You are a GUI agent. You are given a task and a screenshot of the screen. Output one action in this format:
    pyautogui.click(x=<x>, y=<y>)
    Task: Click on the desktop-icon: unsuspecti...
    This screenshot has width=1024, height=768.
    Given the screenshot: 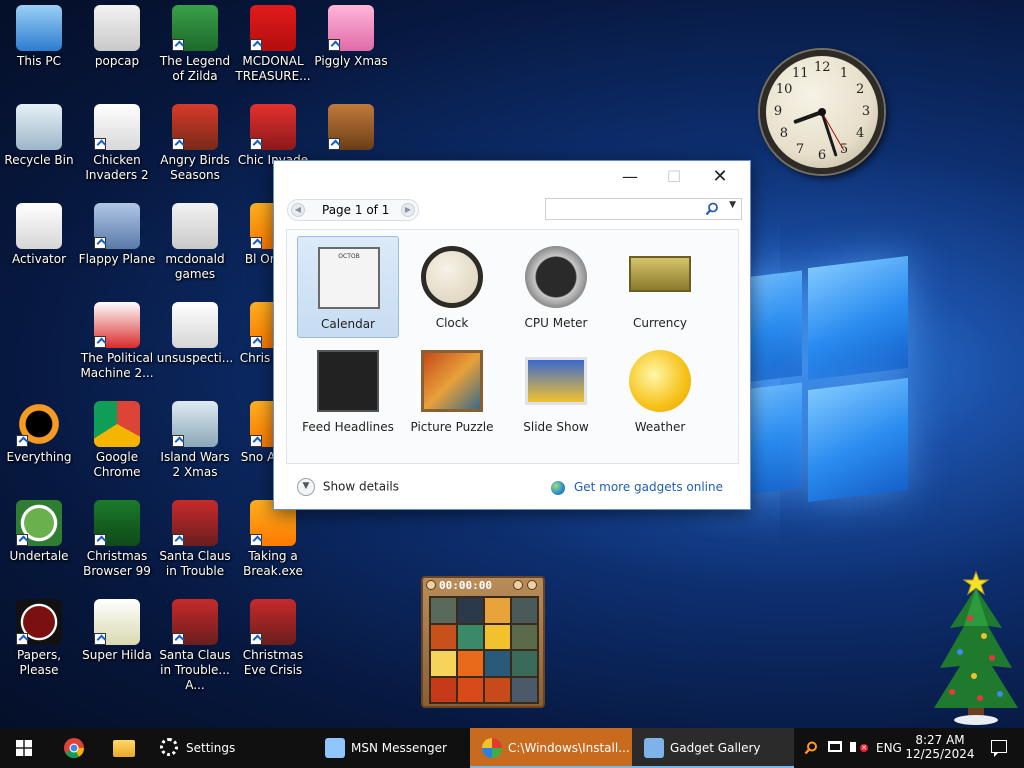 What is the action you would take?
    pyautogui.click(x=195, y=334)
    